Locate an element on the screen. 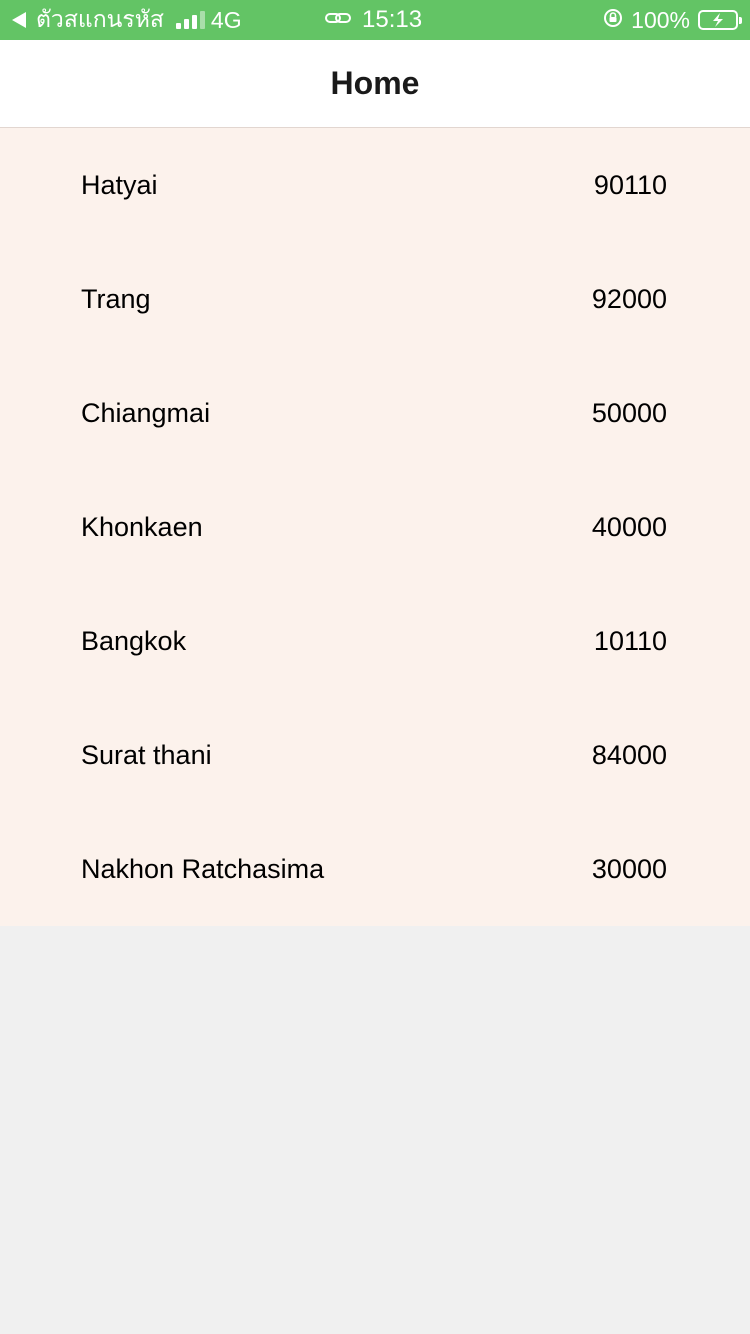  list-item-name: Nakhon Ratchasima is located at coordinates (203, 868).